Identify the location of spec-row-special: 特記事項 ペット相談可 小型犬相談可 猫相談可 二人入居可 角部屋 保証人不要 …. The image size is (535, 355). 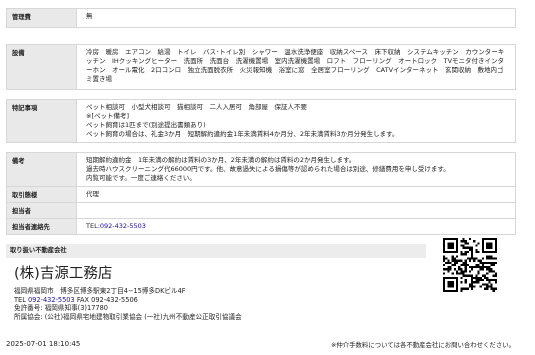
(261, 121).